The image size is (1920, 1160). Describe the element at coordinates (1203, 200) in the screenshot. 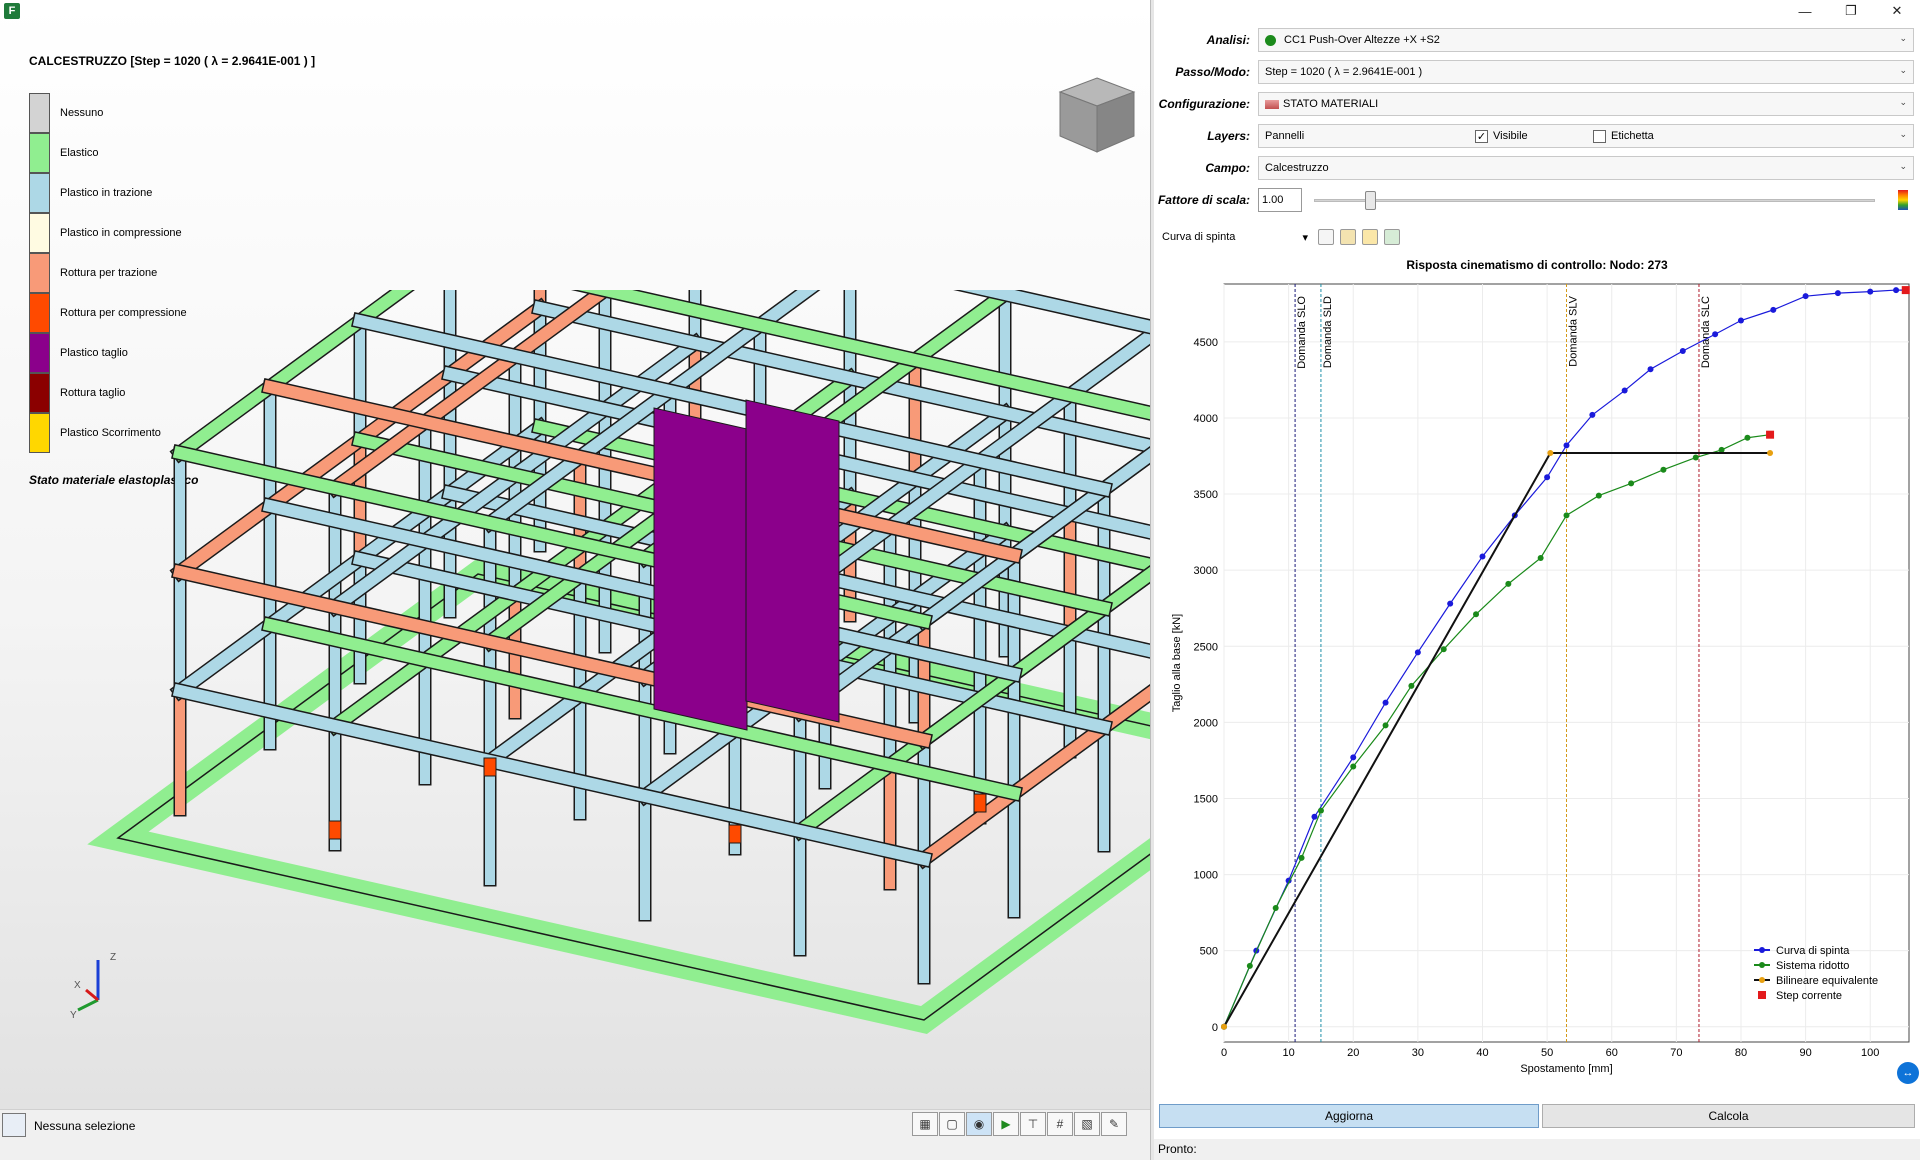

I see `scala-label: Fattore di scala:` at that location.